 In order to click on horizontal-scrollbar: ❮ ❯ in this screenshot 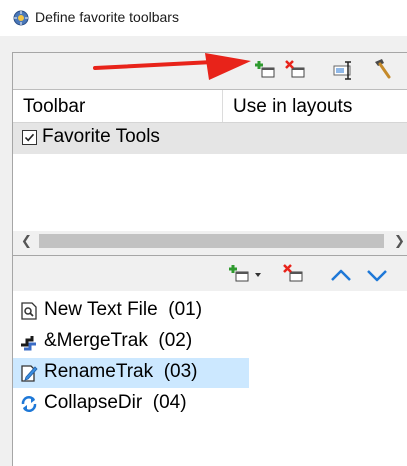, I will do `click(210, 241)`.